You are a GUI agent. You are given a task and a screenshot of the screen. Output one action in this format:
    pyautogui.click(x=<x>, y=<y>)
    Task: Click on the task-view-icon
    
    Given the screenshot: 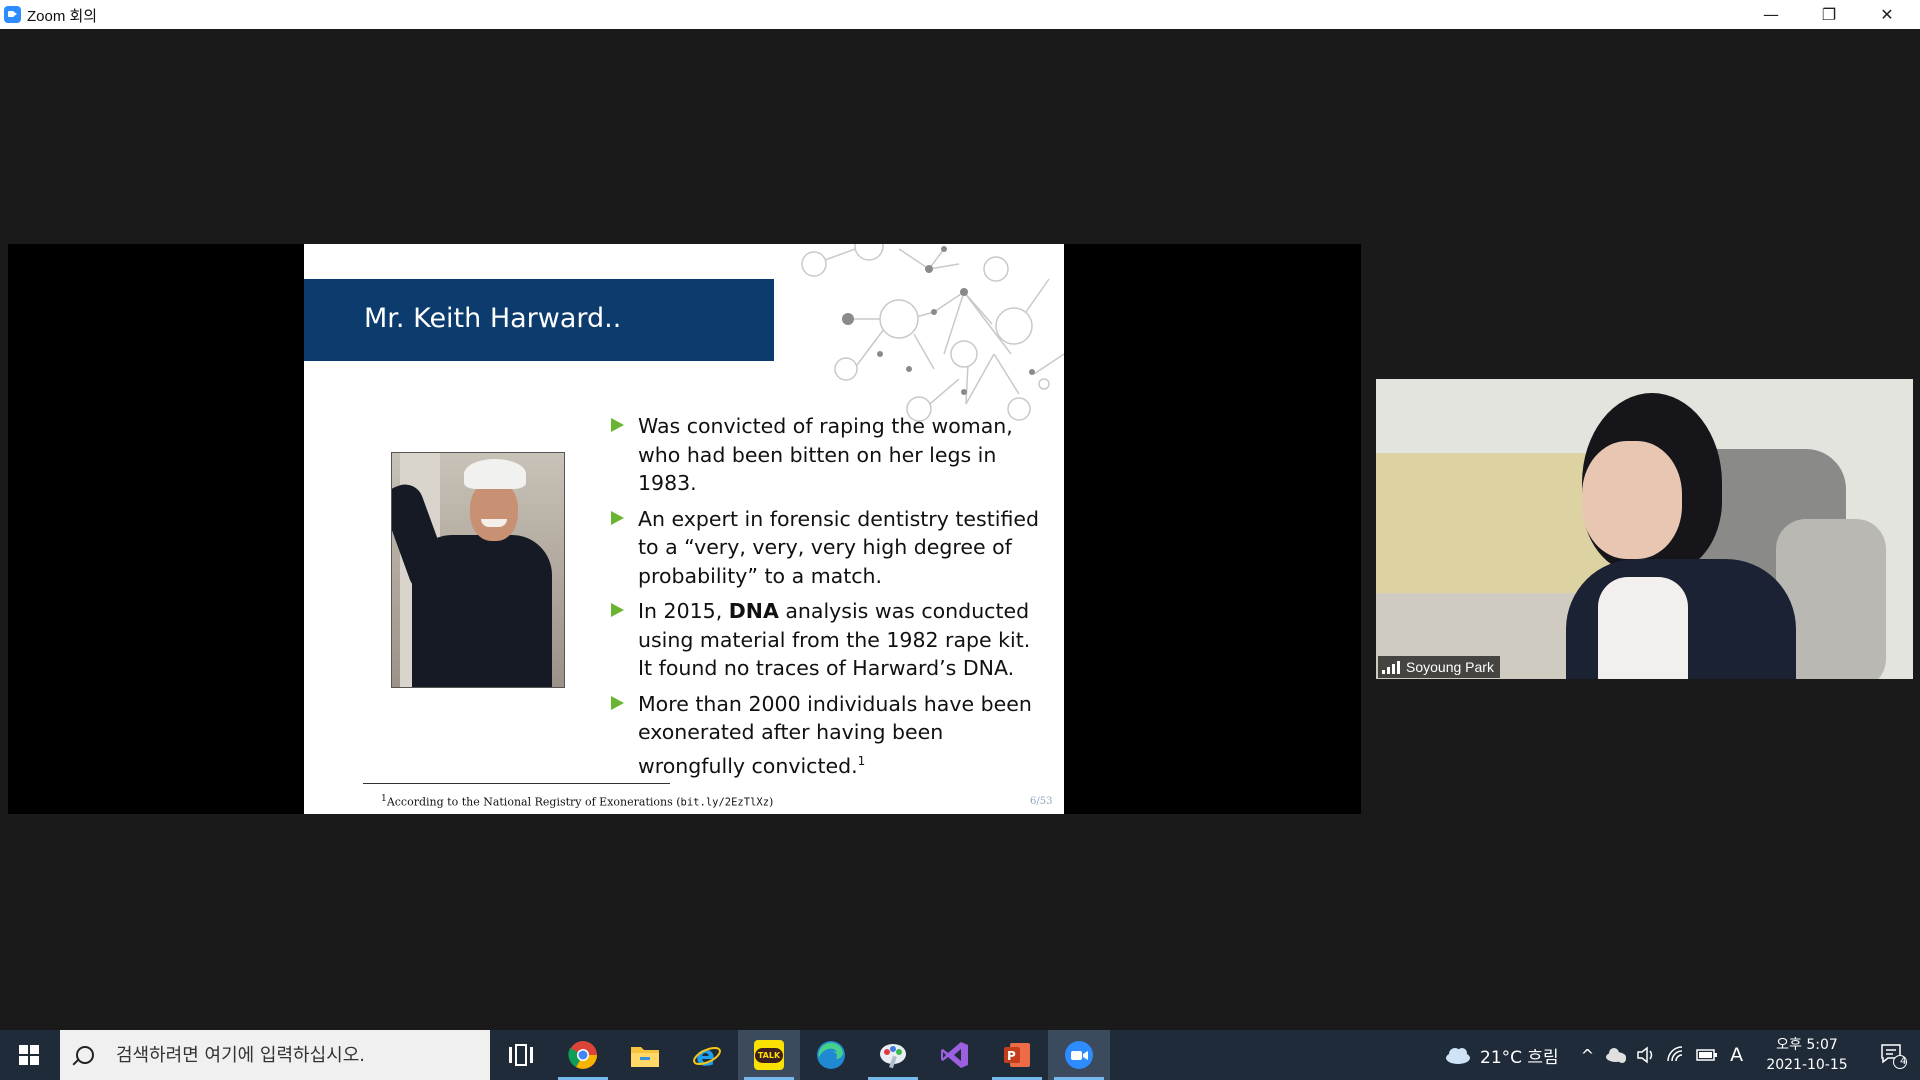 What is the action you would take?
    pyautogui.click(x=521, y=1055)
    